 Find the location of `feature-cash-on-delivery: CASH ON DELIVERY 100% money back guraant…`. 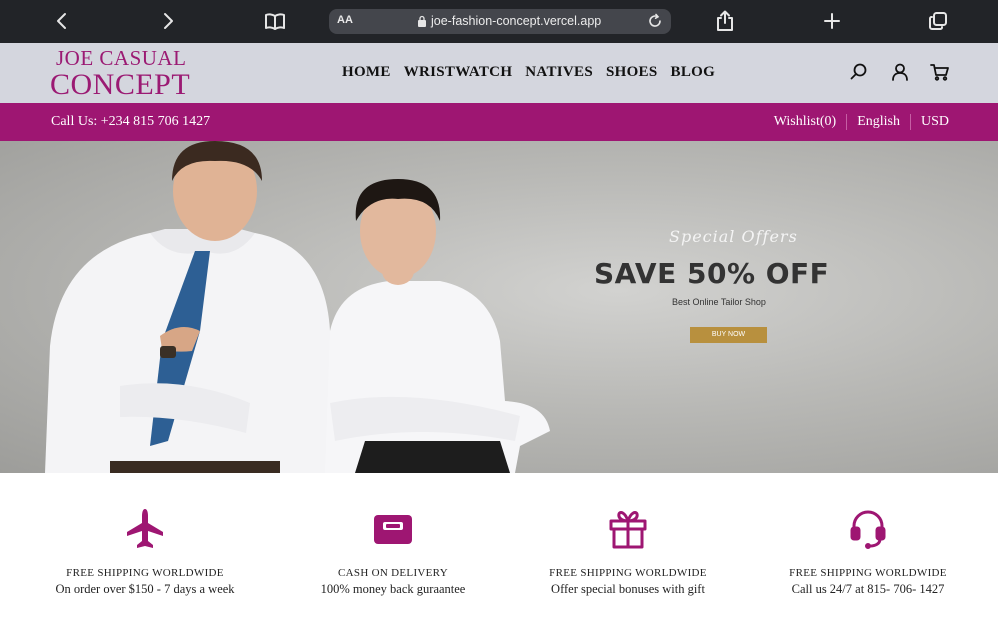

feature-cash-on-delivery: CASH ON DELIVERY 100% money back guraant… is located at coordinates (393, 551).